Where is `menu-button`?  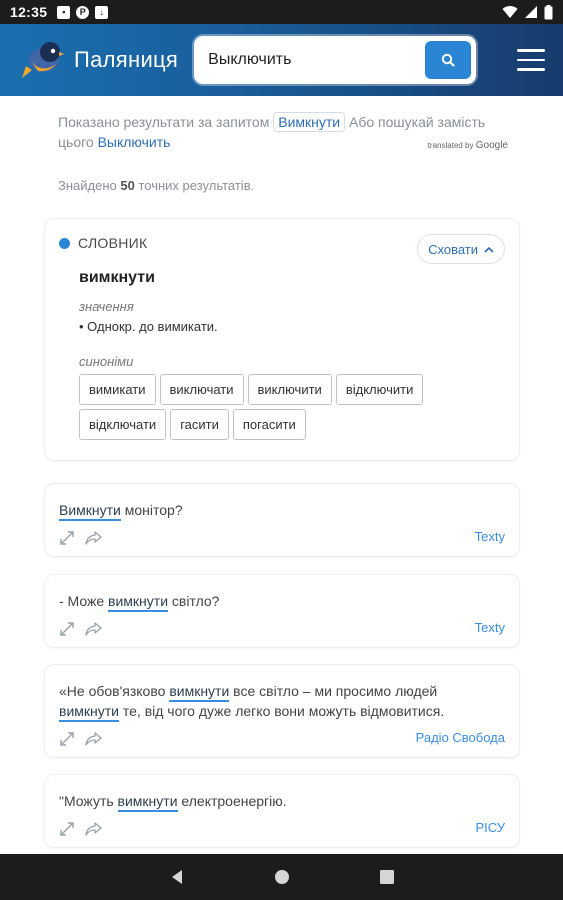 menu-button is located at coordinates (531, 60).